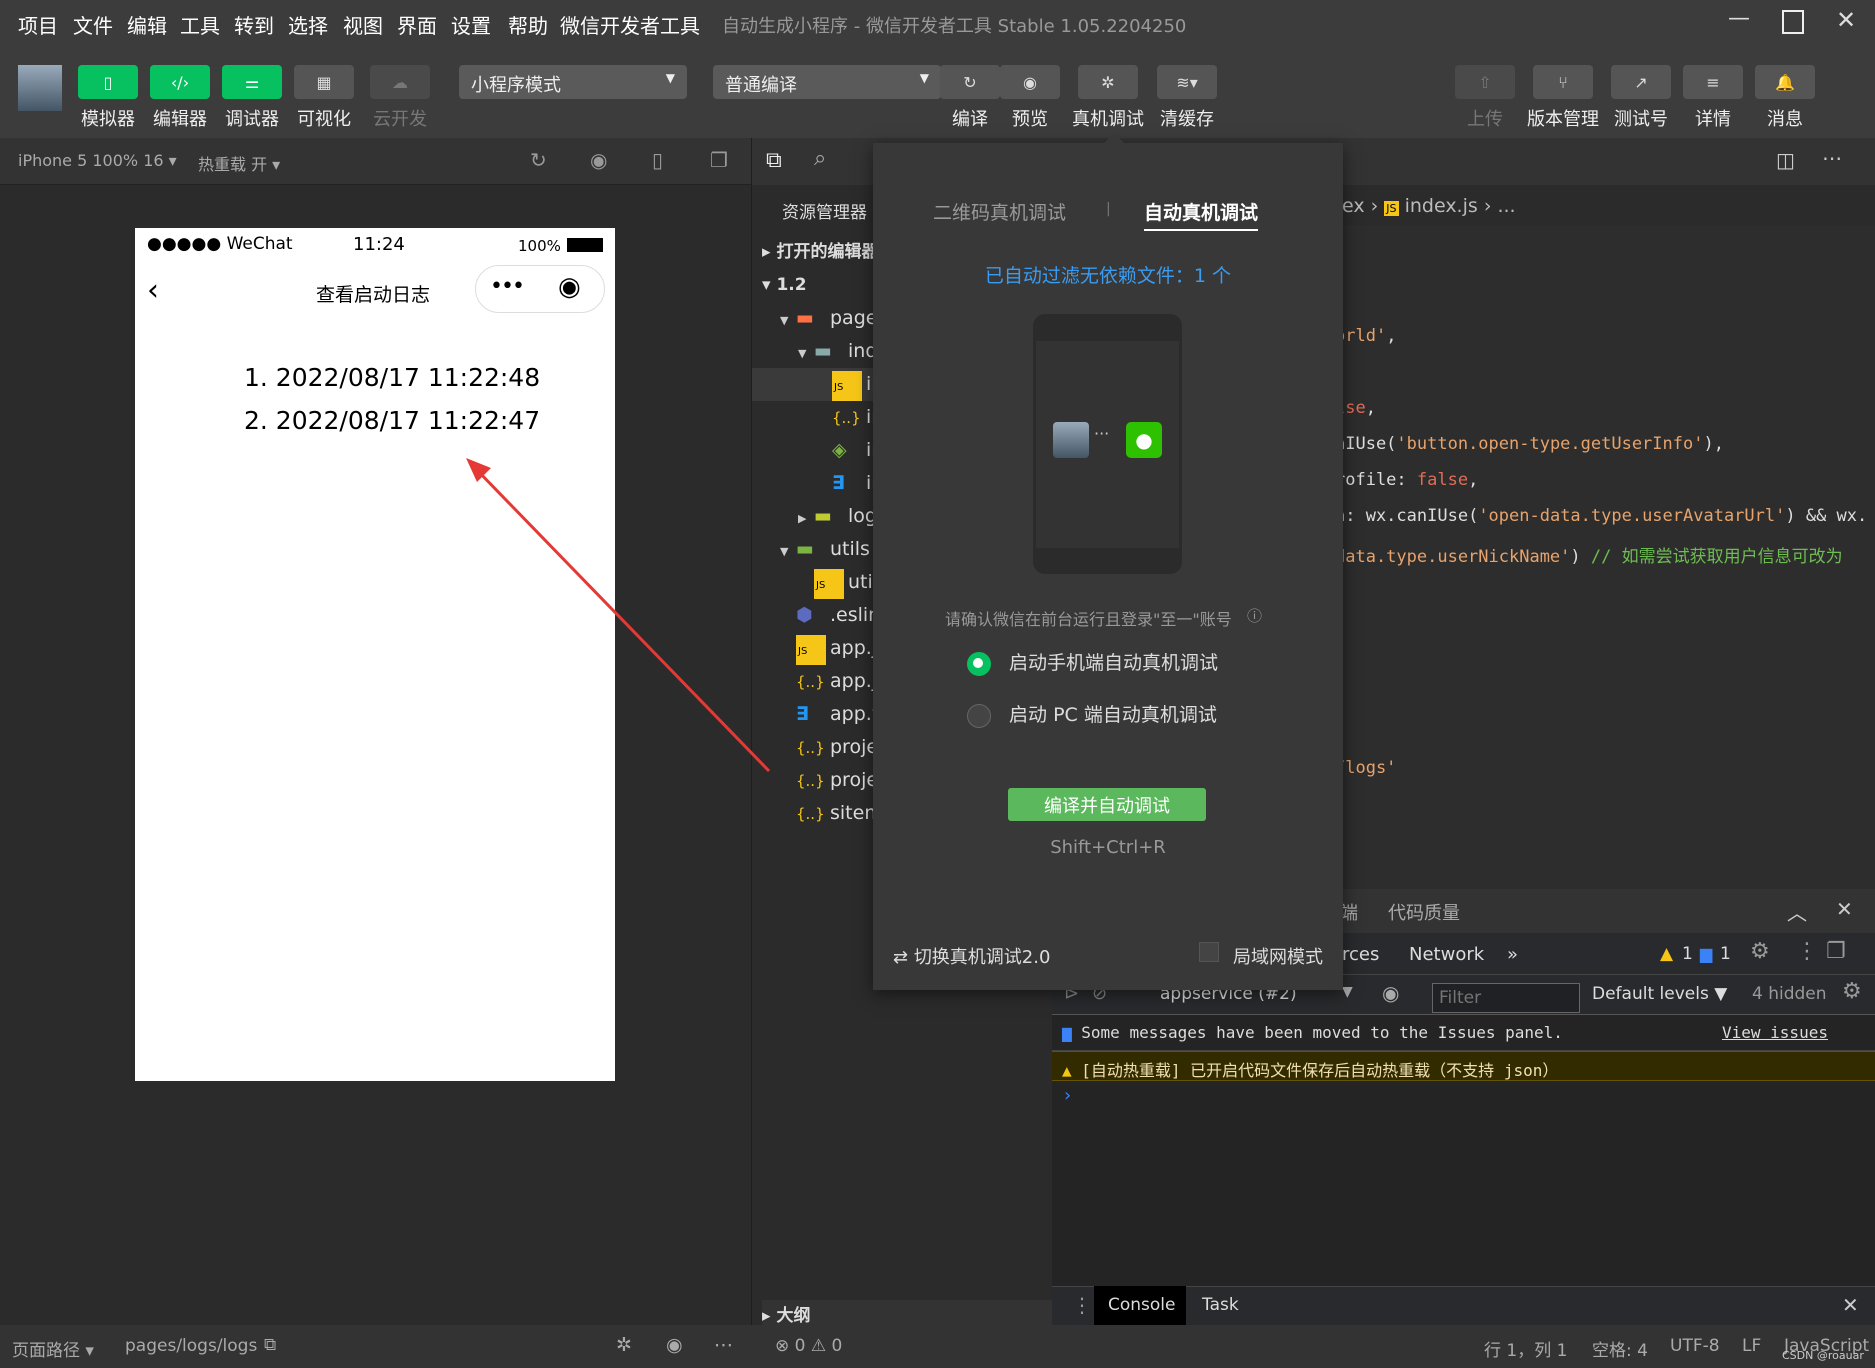  I want to click on error-count: ⊗ 0 ⚠ 0, so click(808, 1346).